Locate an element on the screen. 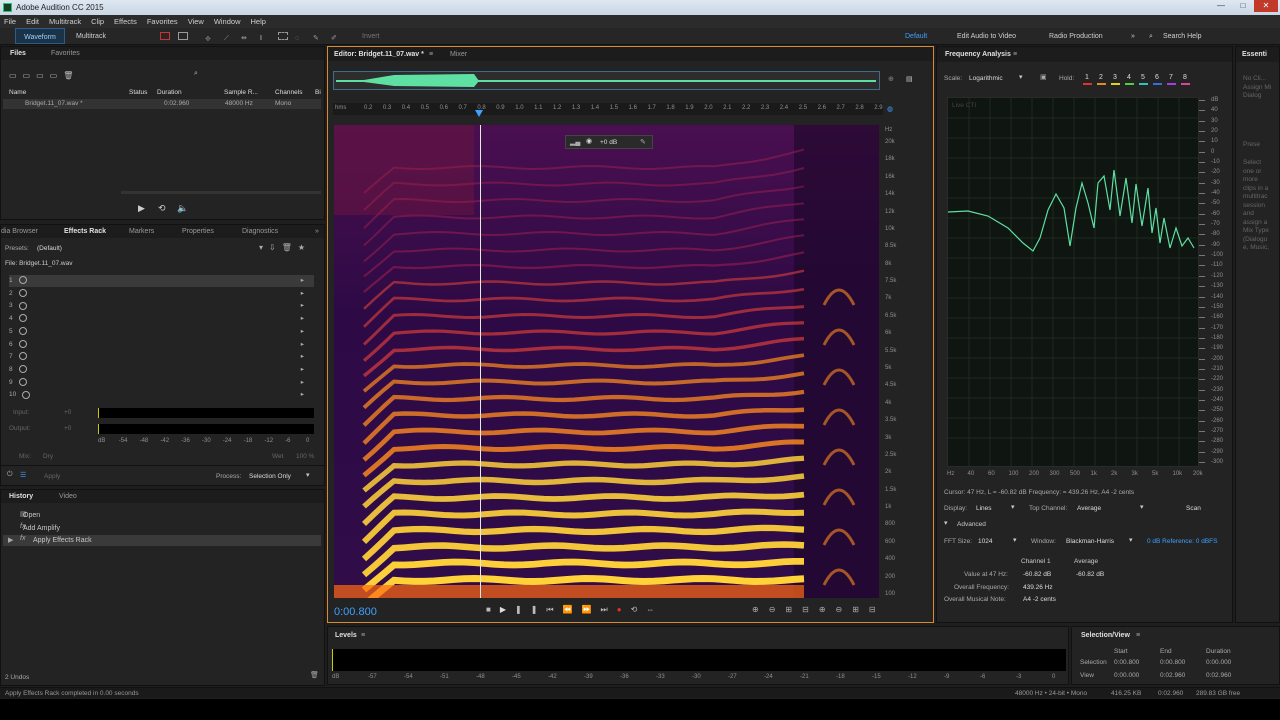 This screenshot has width=1280, height=720. essential-line: Assign Mi is located at coordinates (1257, 87).